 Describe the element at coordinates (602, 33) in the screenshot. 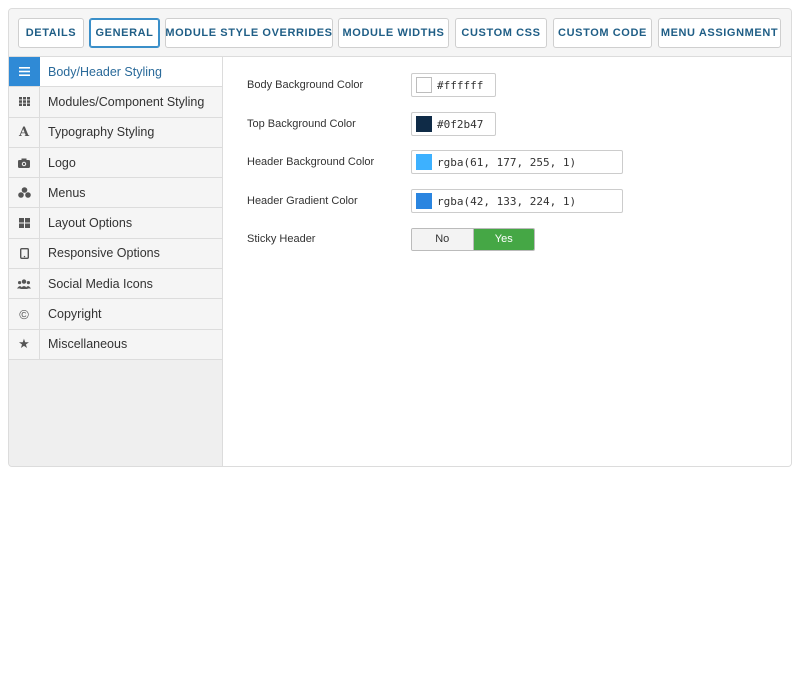

I see `tab-custom-code: Custom Code` at that location.